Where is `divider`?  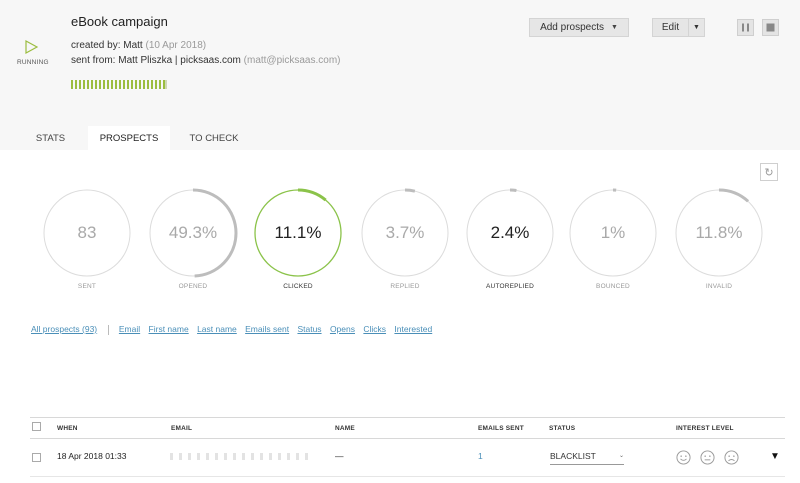
divider is located at coordinates (108, 329).